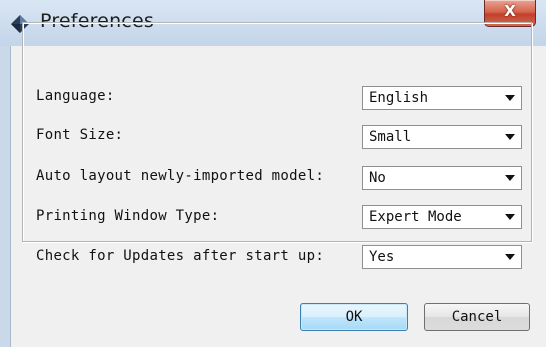 This screenshot has height=347, width=546. I want to click on language-value: English, so click(399, 98).